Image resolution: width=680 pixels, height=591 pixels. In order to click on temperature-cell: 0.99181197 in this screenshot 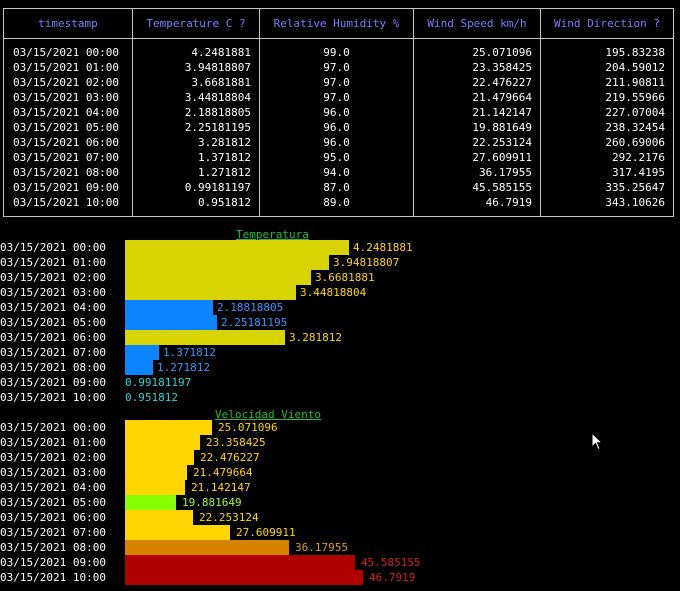, I will do `click(196, 187)`.